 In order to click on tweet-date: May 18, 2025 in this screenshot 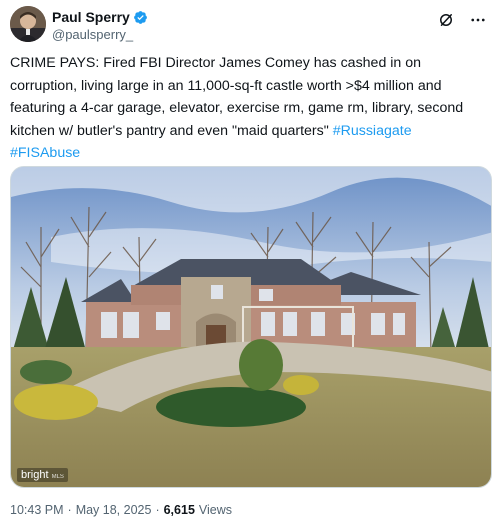, I will do `click(114, 510)`.